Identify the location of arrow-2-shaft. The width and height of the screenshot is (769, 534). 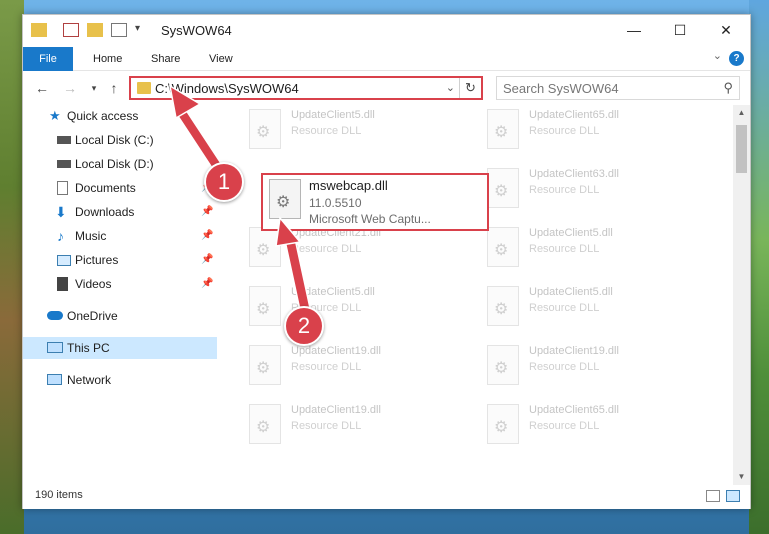
(297, 272).